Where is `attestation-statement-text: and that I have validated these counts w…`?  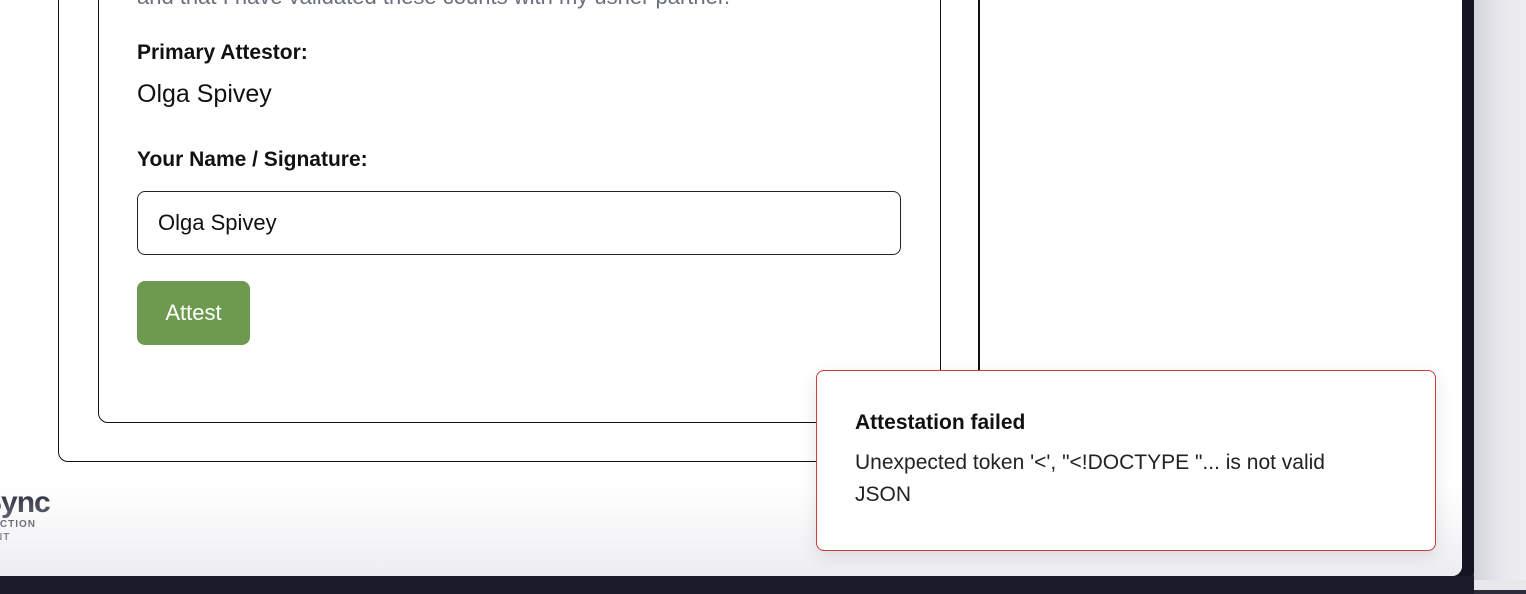 attestation-statement-text: and that I have validated these counts w… is located at coordinates (433, 5).